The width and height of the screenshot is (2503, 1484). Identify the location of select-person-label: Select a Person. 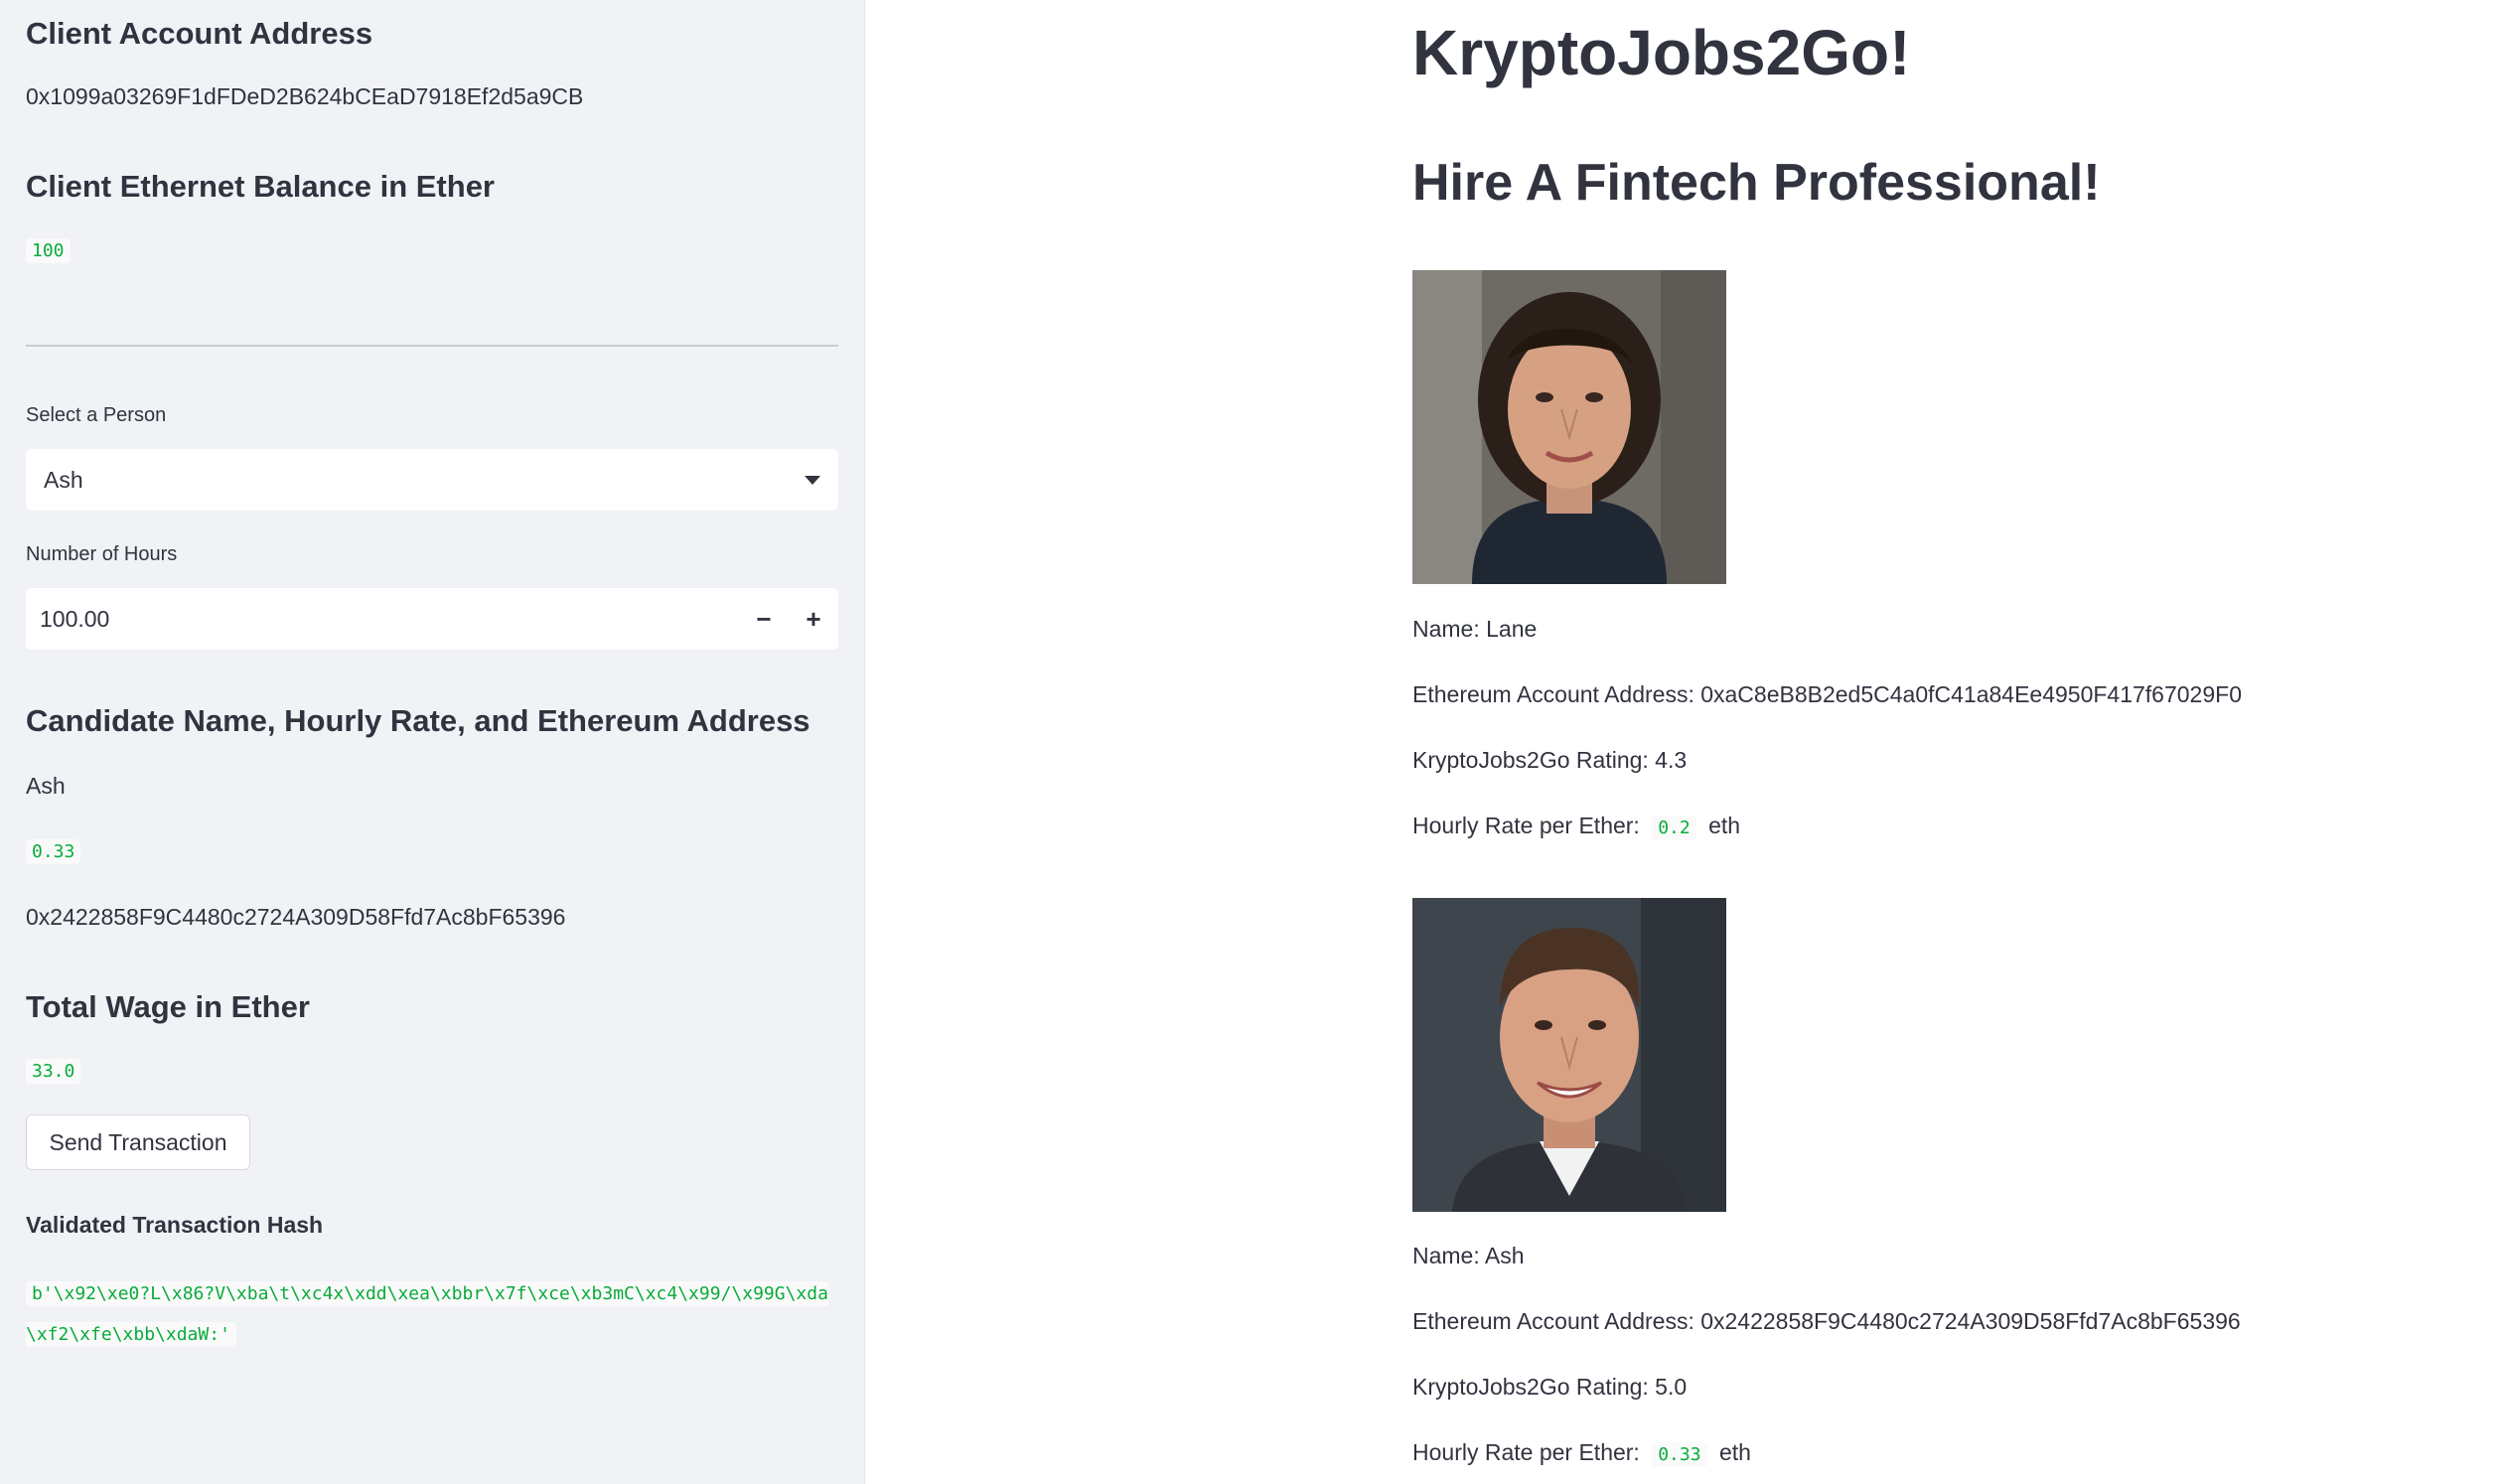
(96, 415).